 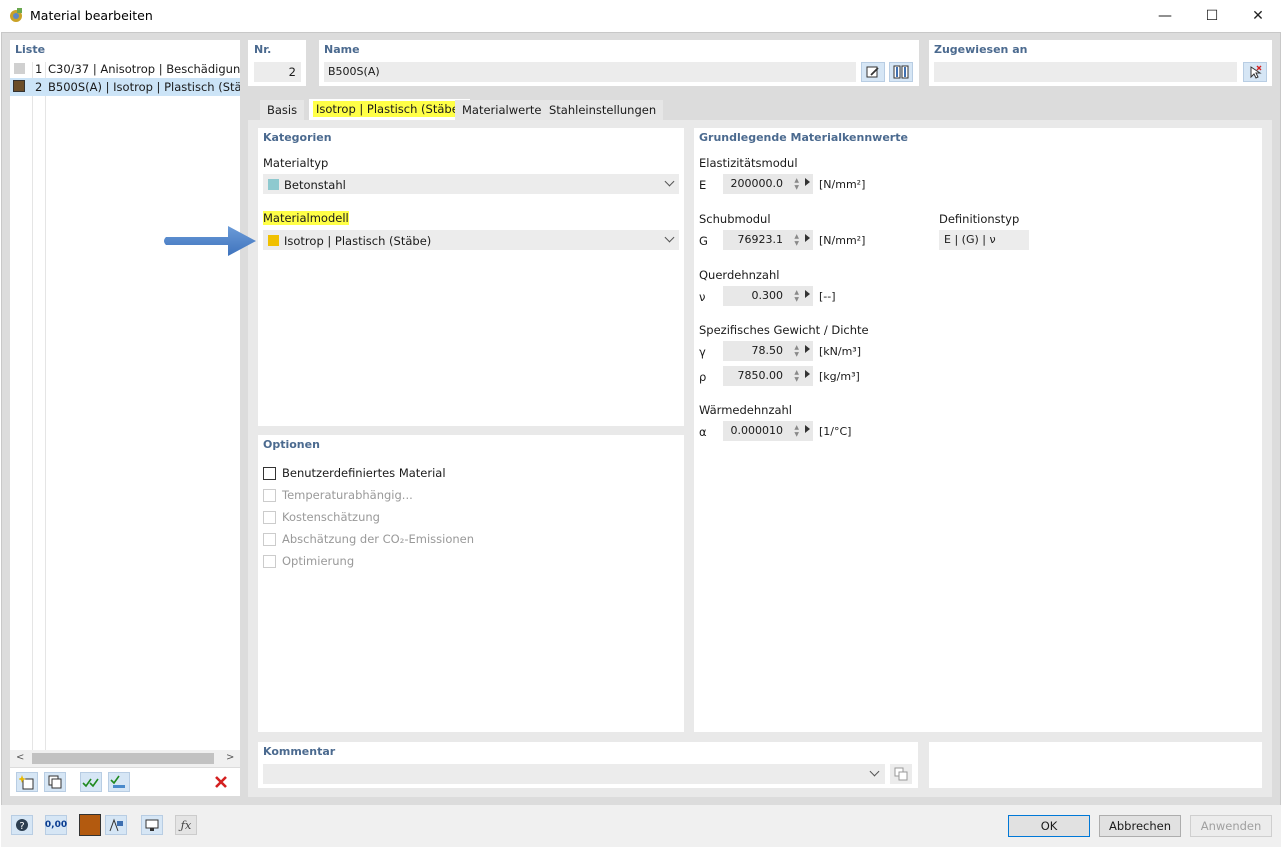 I want to click on tab-materialwerte: Materialwerte, so click(x=502, y=110).